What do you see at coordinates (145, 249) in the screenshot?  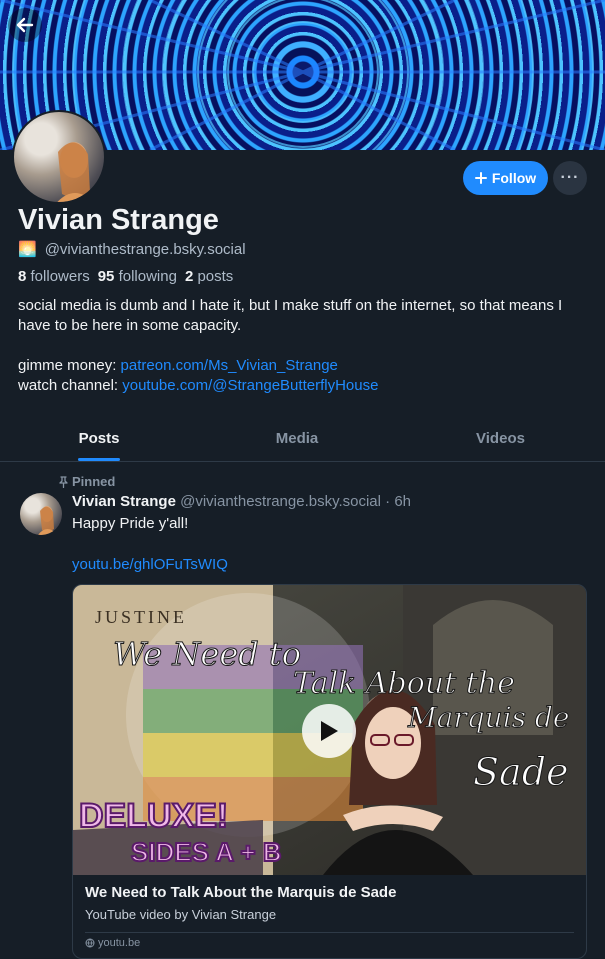 I see `profile-handle: @vivianthestrange.bsky.social` at bounding box center [145, 249].